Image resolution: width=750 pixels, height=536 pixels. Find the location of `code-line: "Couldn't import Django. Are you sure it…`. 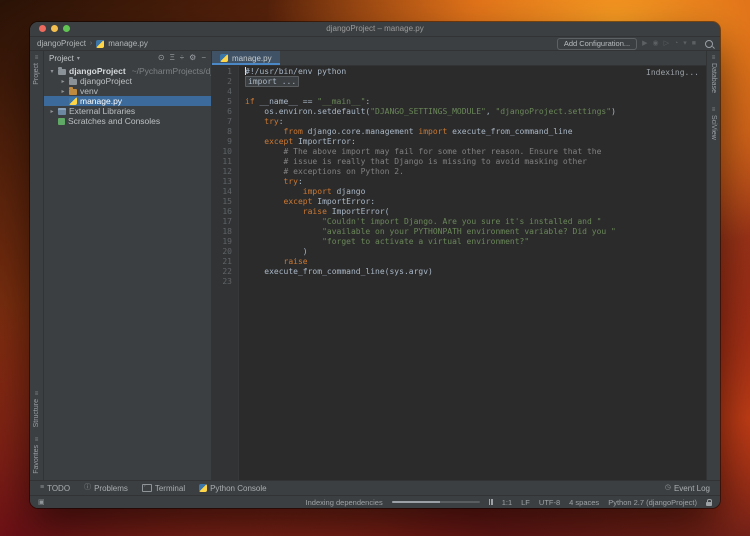

code-line: "Couldn't import Django. Are you sure it… is located at coordinates (472, 222).